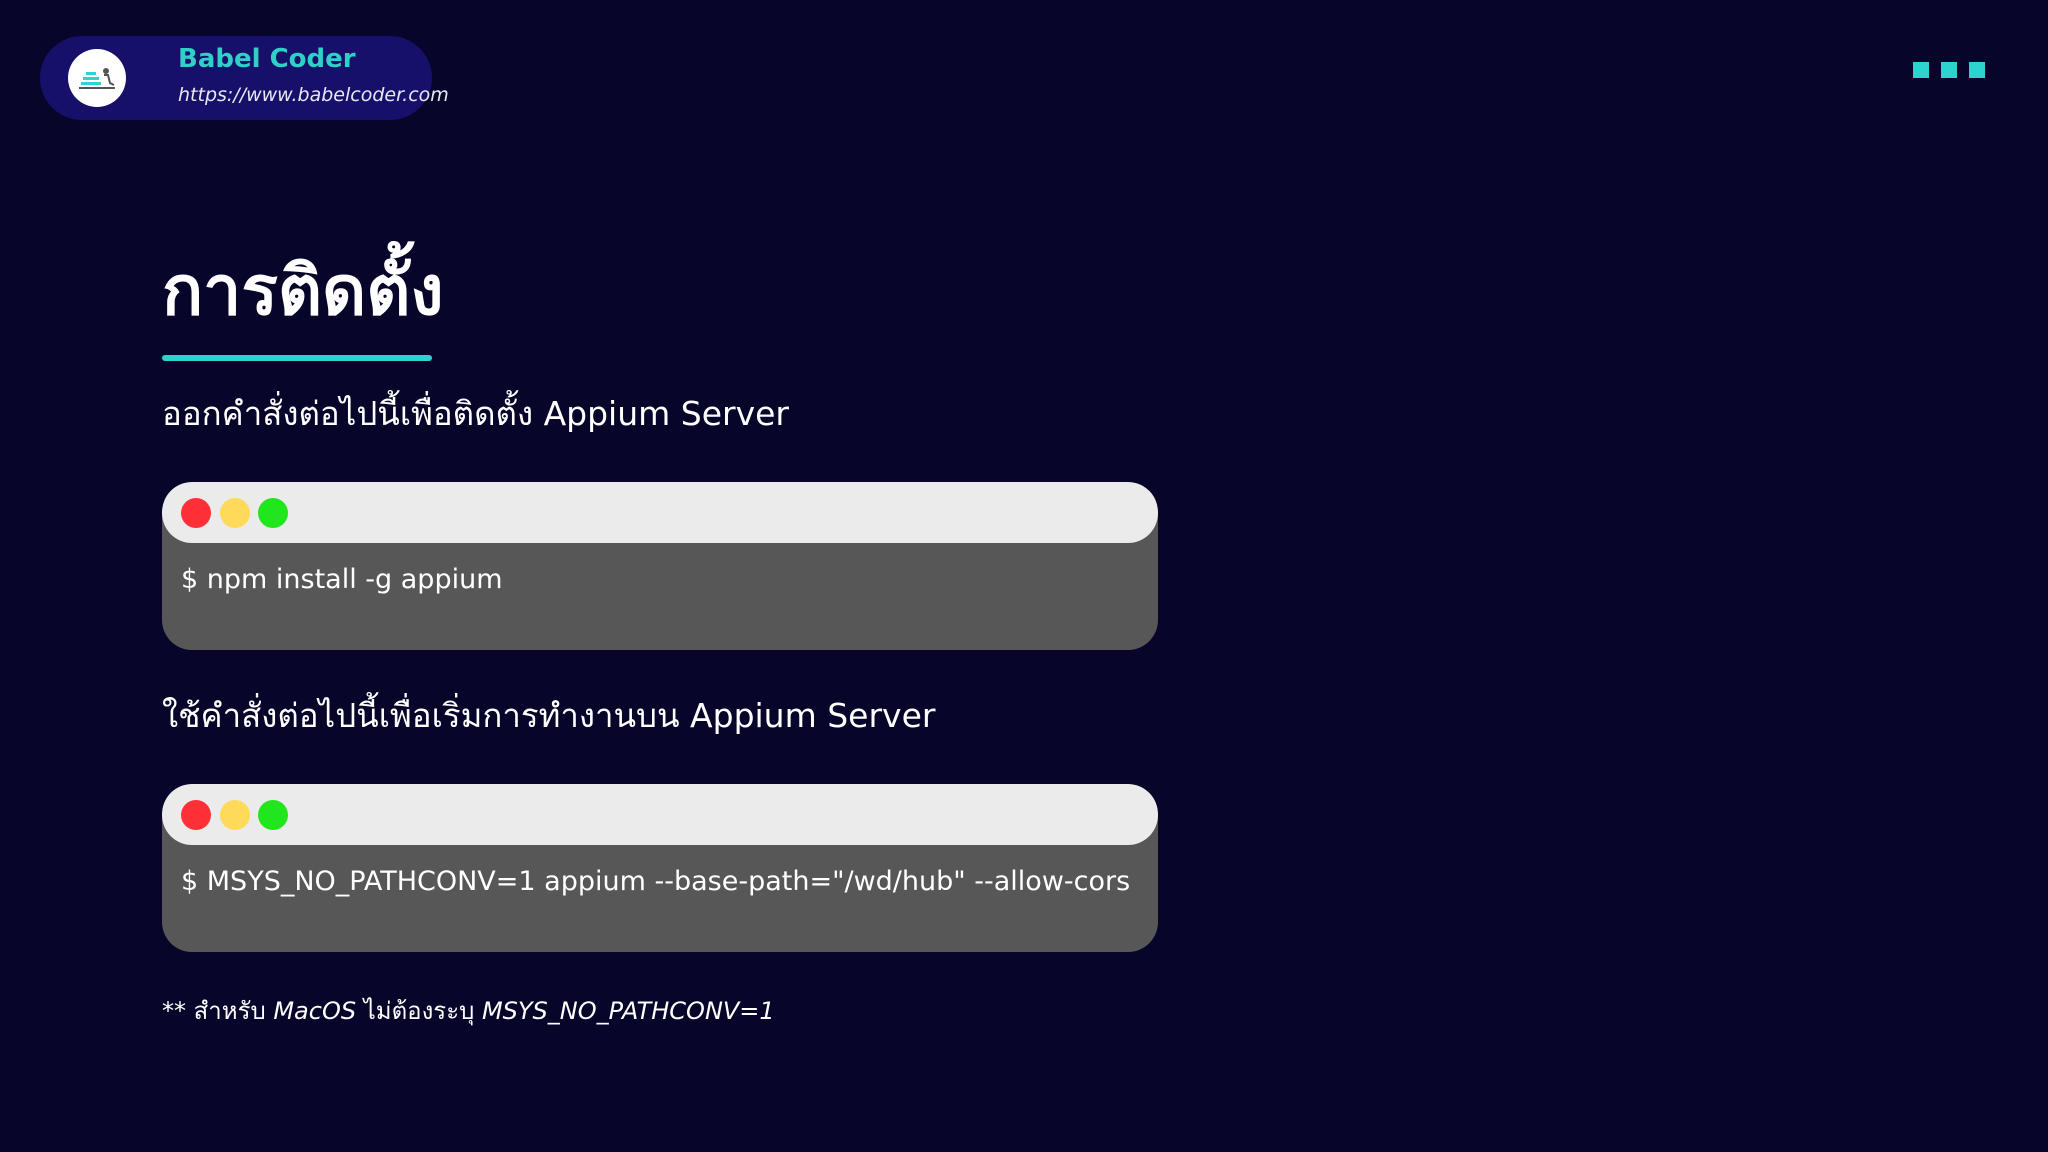  I want to click on brand-badge: Babel Coder https://www.babelcoder.com, so click(244, 78).